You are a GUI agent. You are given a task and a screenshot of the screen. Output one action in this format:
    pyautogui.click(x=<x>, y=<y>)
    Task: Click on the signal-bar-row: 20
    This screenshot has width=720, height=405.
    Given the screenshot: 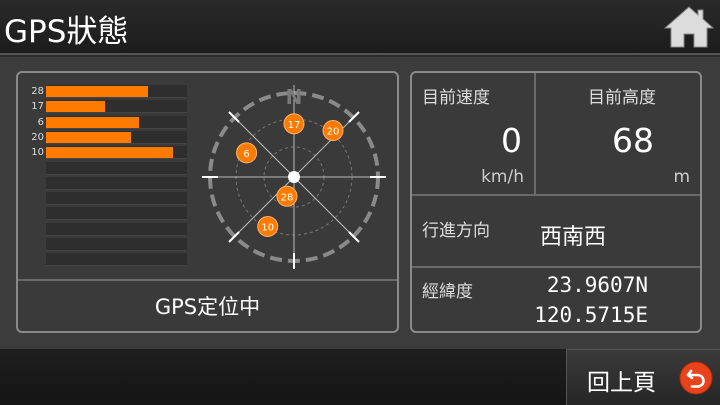 What is the action you would take?
    pyautogui.click(x=104, y=137)
    